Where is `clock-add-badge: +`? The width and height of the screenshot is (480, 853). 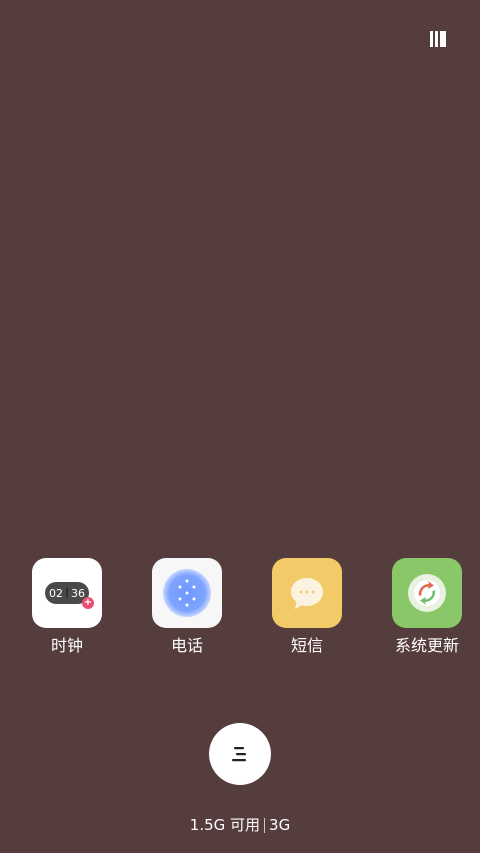 clock-add-badge: + is located at coordinates (88, 603).